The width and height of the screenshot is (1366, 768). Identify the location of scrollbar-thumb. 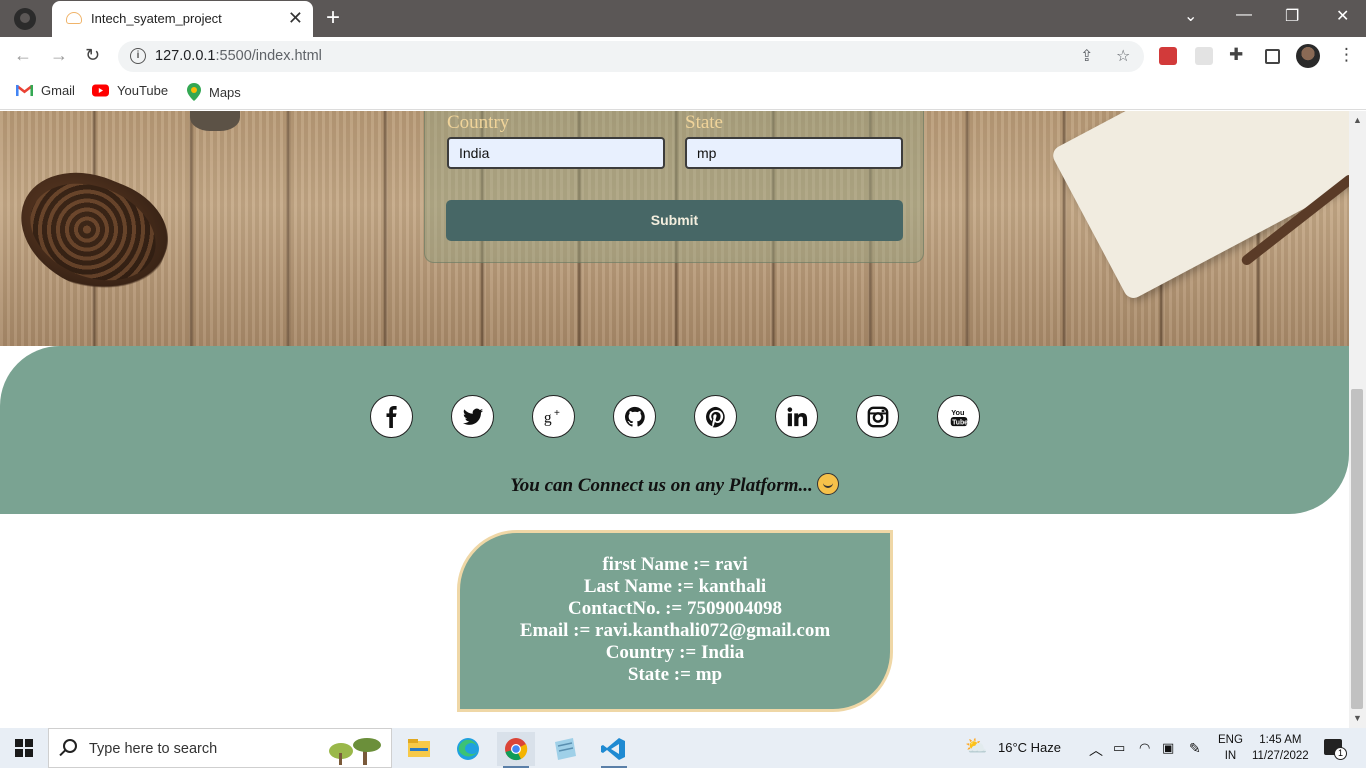
(1357, 549).